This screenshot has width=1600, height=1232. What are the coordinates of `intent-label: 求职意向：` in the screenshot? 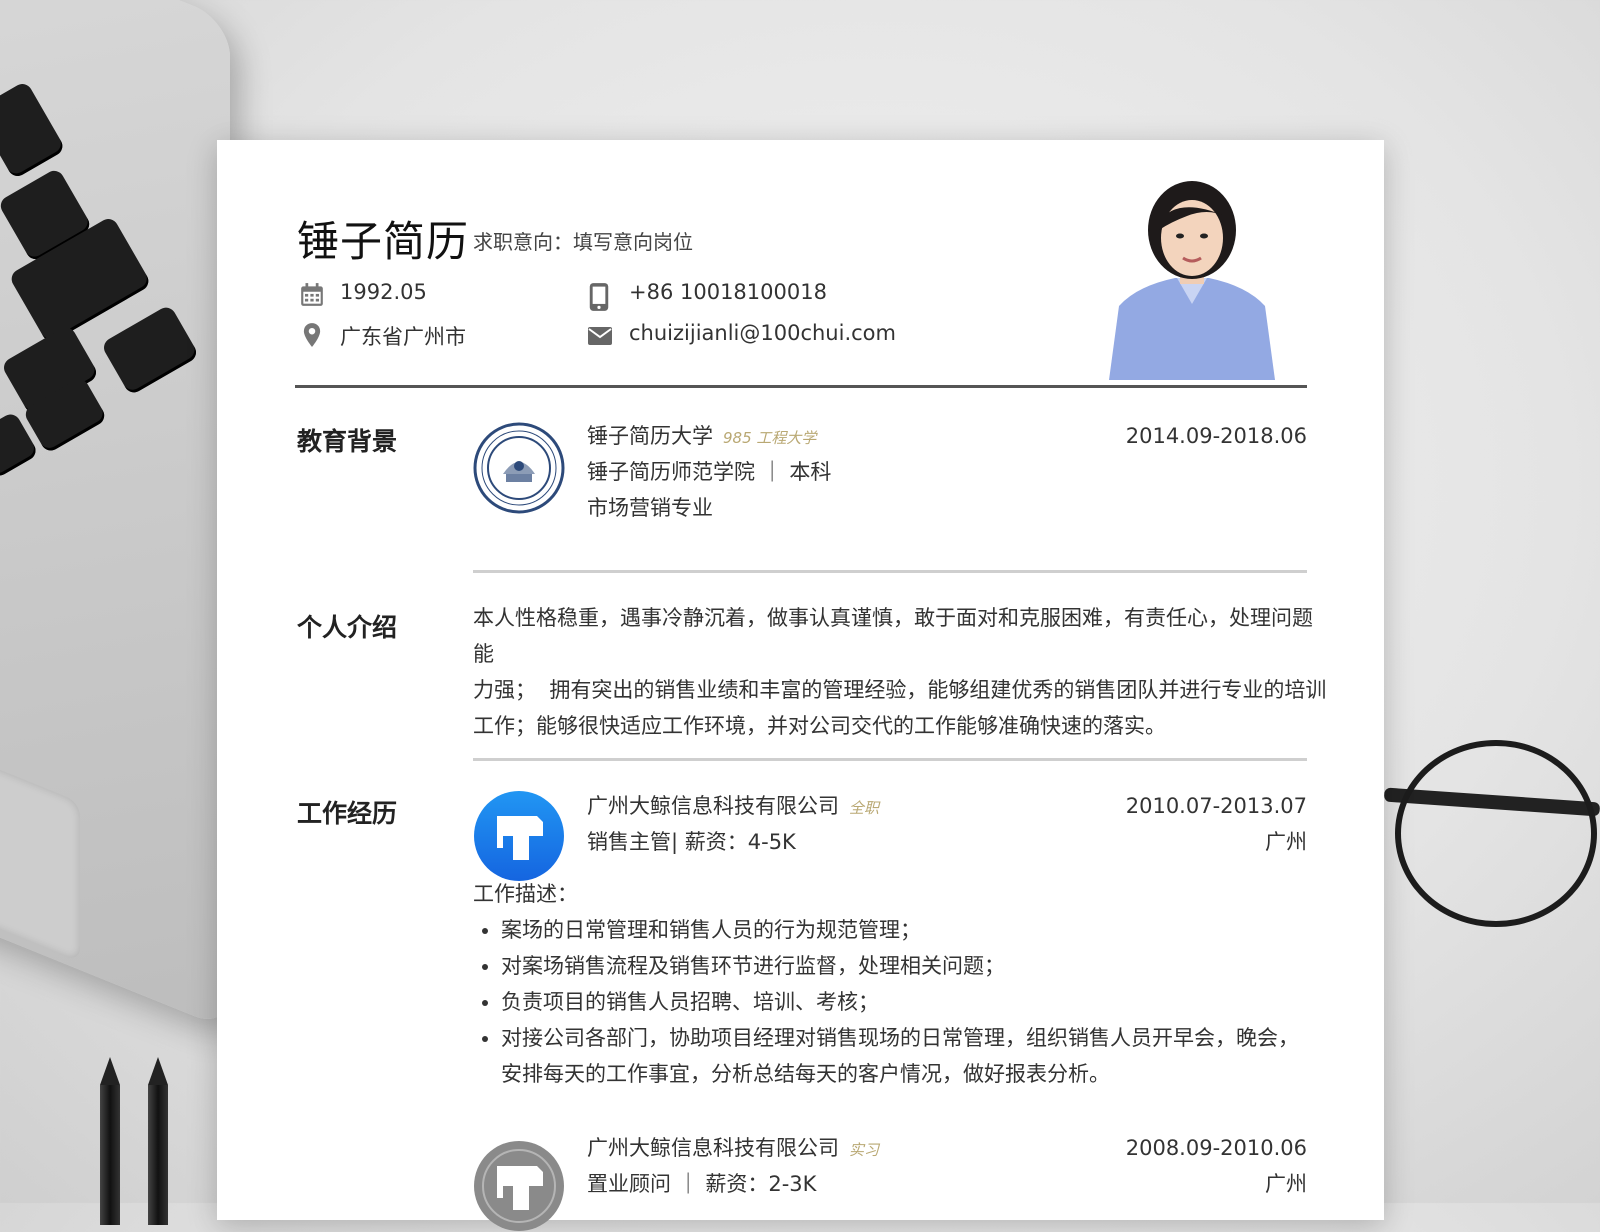 It's located at (523, 242).